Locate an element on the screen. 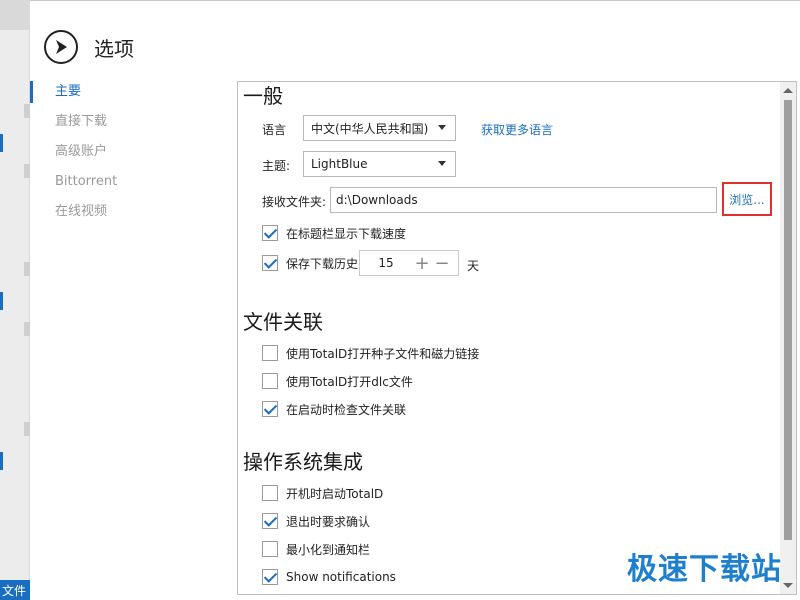  dialog-header: 选项 is located at coordinates (89, 47).